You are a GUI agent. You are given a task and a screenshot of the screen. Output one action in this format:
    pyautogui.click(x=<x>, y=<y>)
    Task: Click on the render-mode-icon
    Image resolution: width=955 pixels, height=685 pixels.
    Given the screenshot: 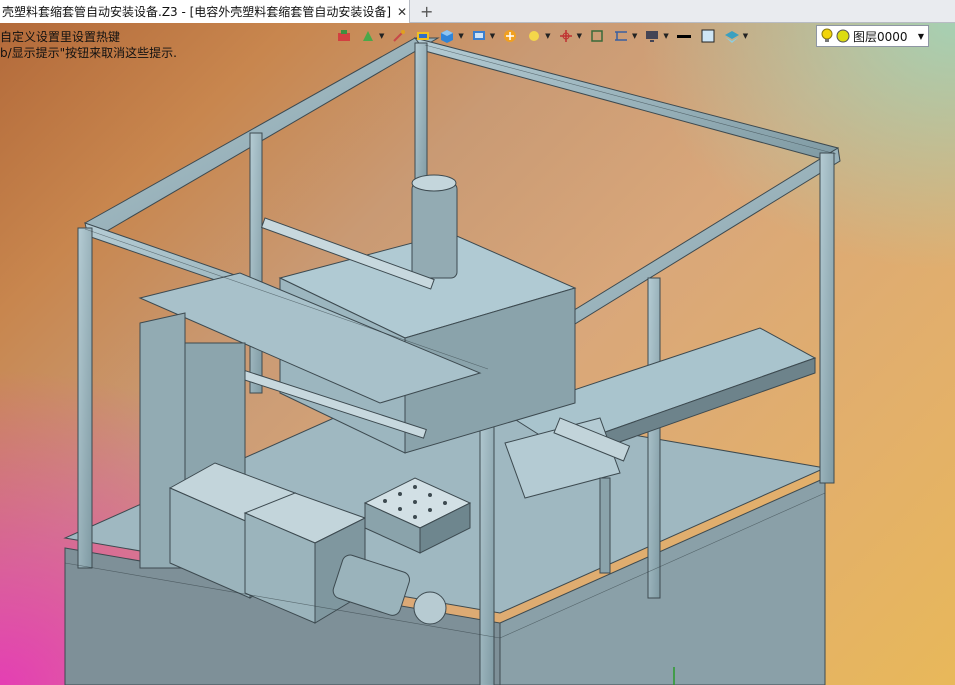 What is the action you would take?
    pyautogui.click(x=423, y=36)
    